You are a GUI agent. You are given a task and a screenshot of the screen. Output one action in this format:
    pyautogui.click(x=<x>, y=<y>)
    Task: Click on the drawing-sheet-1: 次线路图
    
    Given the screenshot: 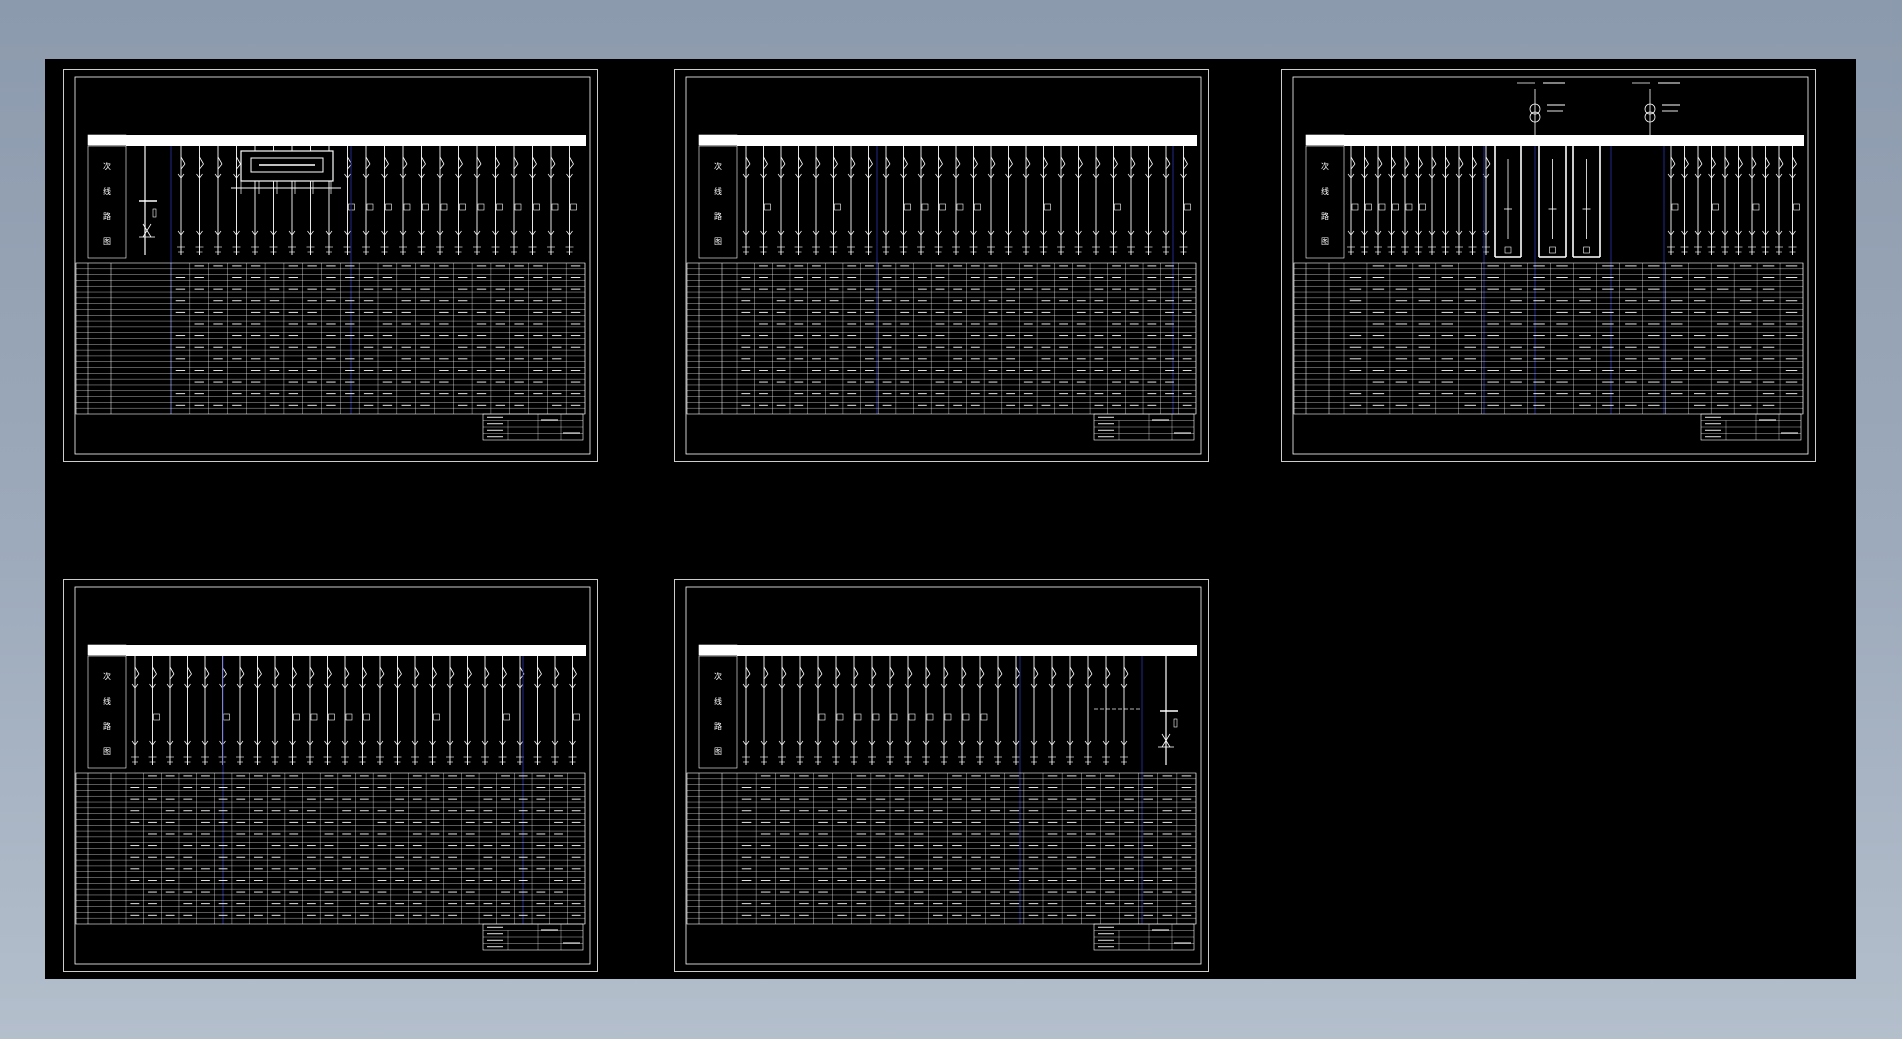 What is the action you would take?
    pyautogui.click(x=330, y=265)
    